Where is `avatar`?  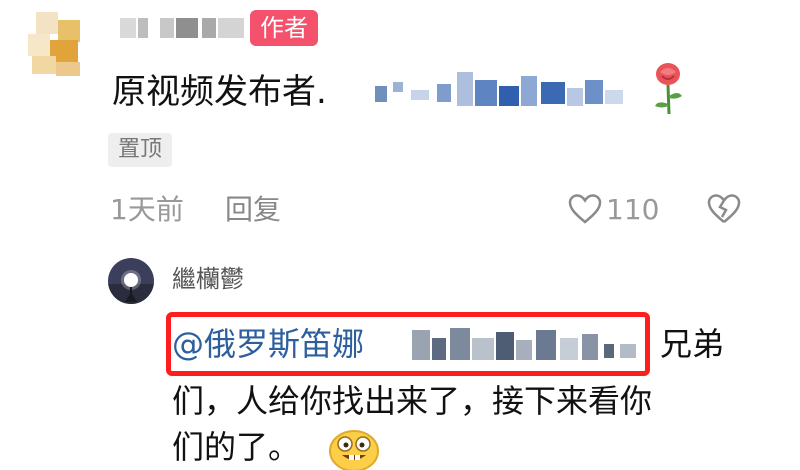
avatar is located at coordinates (56, 44).